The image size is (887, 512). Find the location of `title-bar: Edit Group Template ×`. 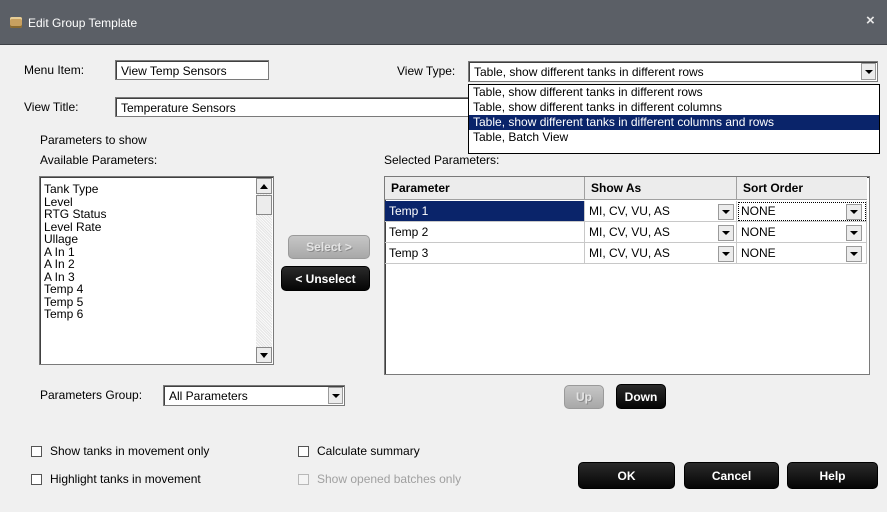

title-bar: Edit Group Template × is located at coordinates (443, 22).